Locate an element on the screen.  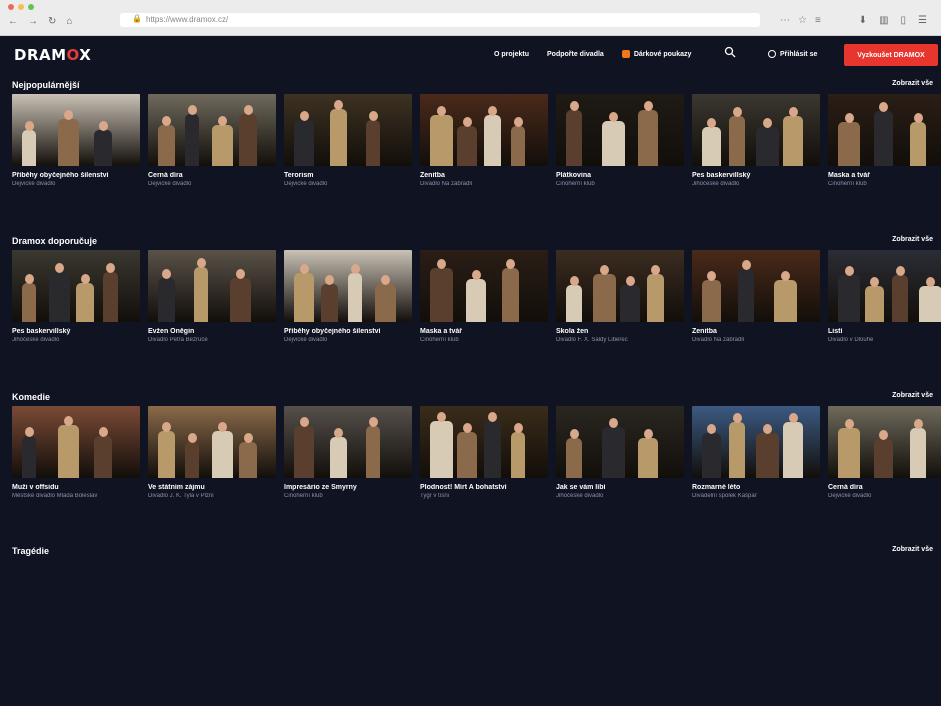
reader-icon: ≡ is located at coordinates (818, 20).